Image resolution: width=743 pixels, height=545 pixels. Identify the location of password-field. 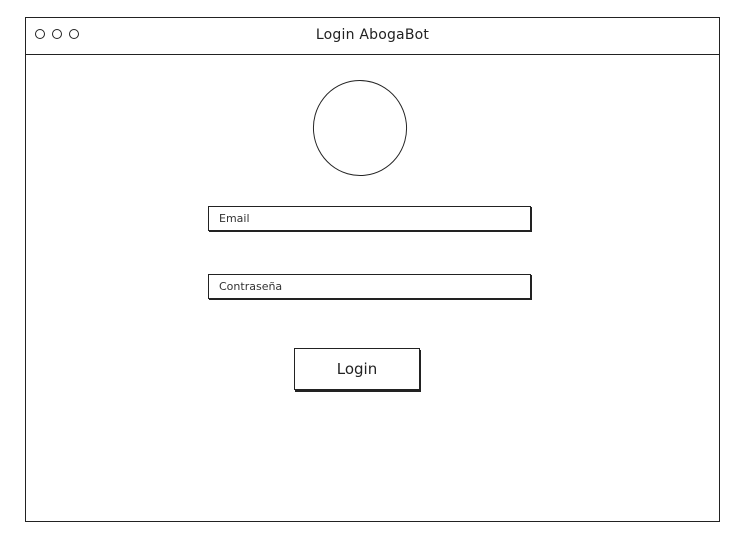
(369, 286).